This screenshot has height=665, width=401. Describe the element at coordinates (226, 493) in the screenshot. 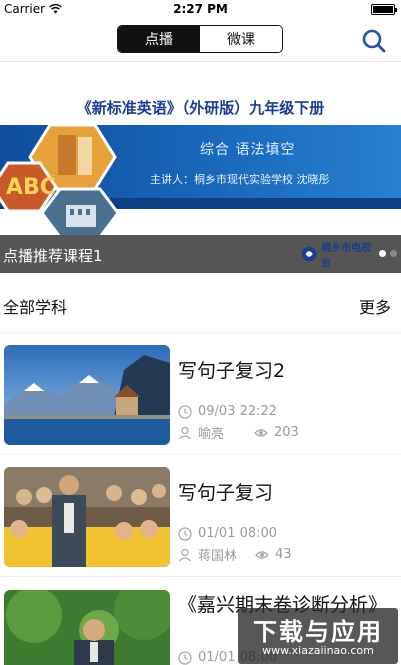

I see `course-title: 写句子复习` at that location.